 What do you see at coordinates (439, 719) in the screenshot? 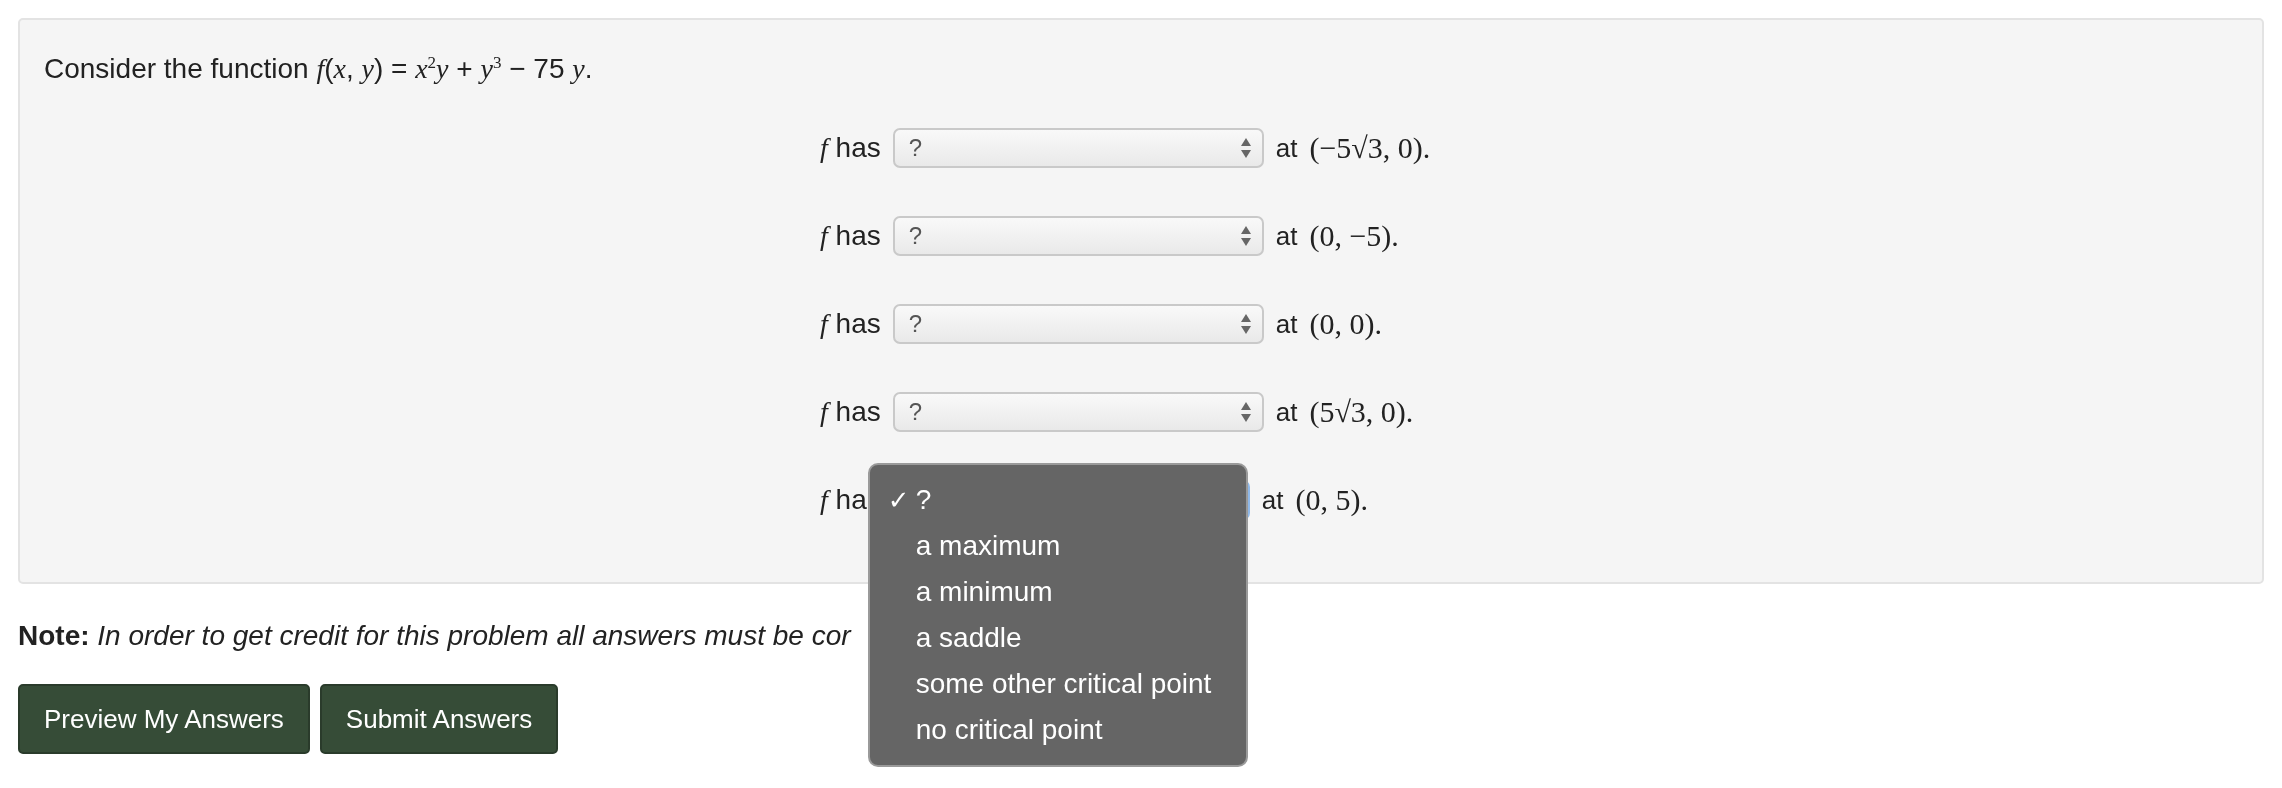
I see `submit-button: Submit Answers` at bounding box center [439, 719].